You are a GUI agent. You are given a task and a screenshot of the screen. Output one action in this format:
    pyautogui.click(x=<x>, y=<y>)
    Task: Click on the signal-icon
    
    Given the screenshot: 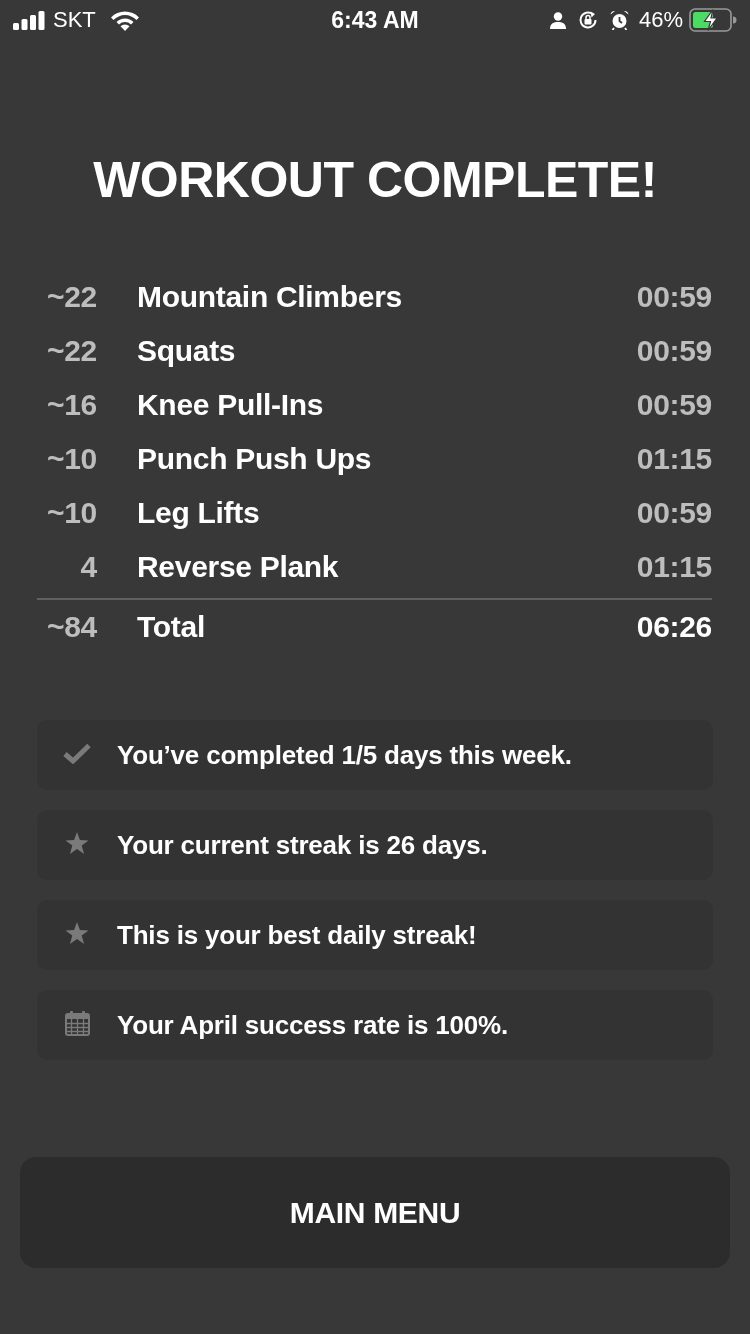 What is the action you would take?
    pyautogui.click(x=29, y=20)
    